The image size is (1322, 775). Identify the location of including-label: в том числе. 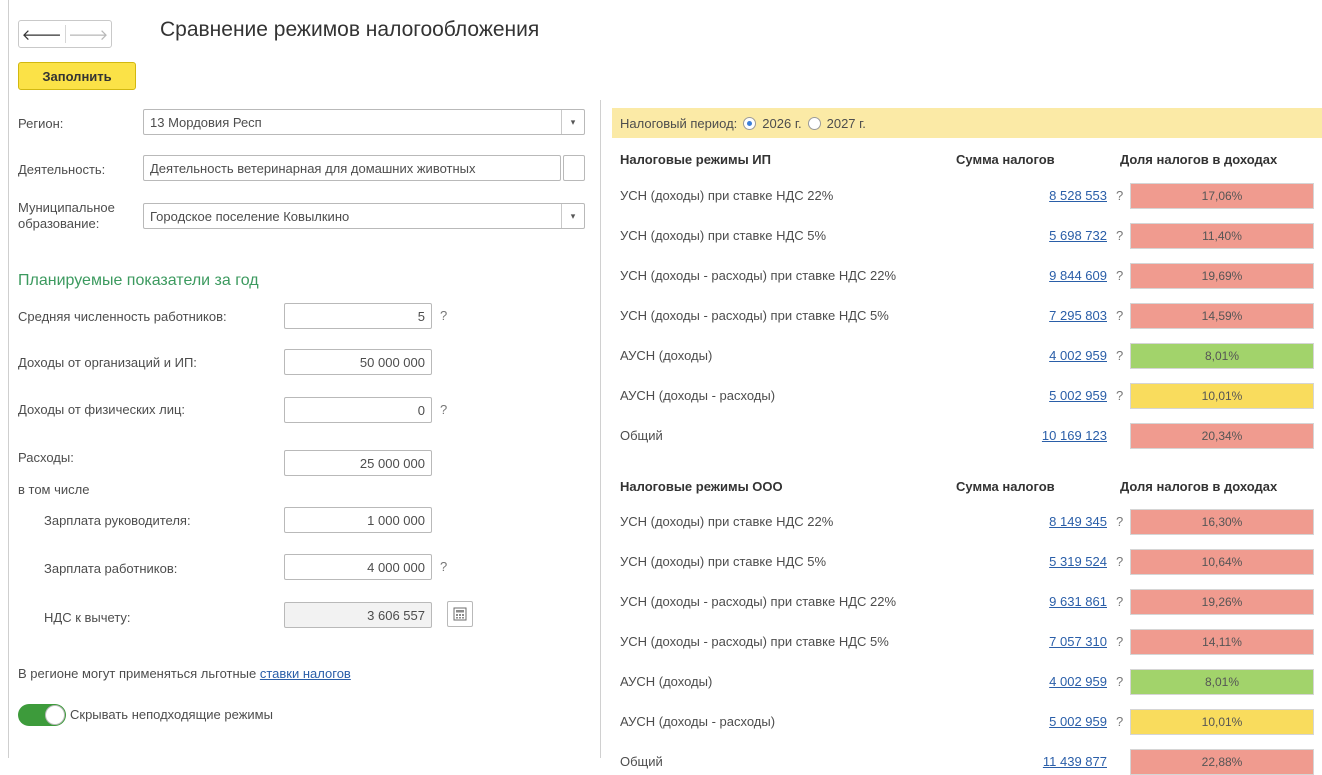
(54, 489).